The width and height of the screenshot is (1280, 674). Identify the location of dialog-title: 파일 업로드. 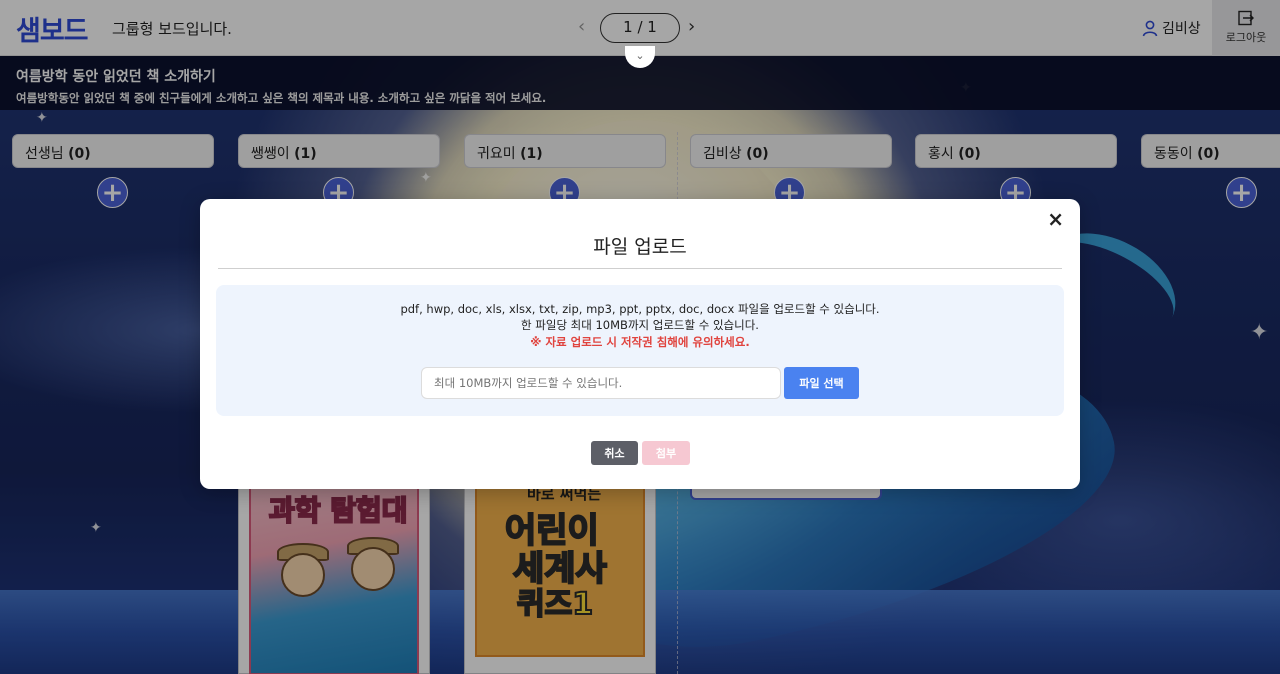
(640, 247).